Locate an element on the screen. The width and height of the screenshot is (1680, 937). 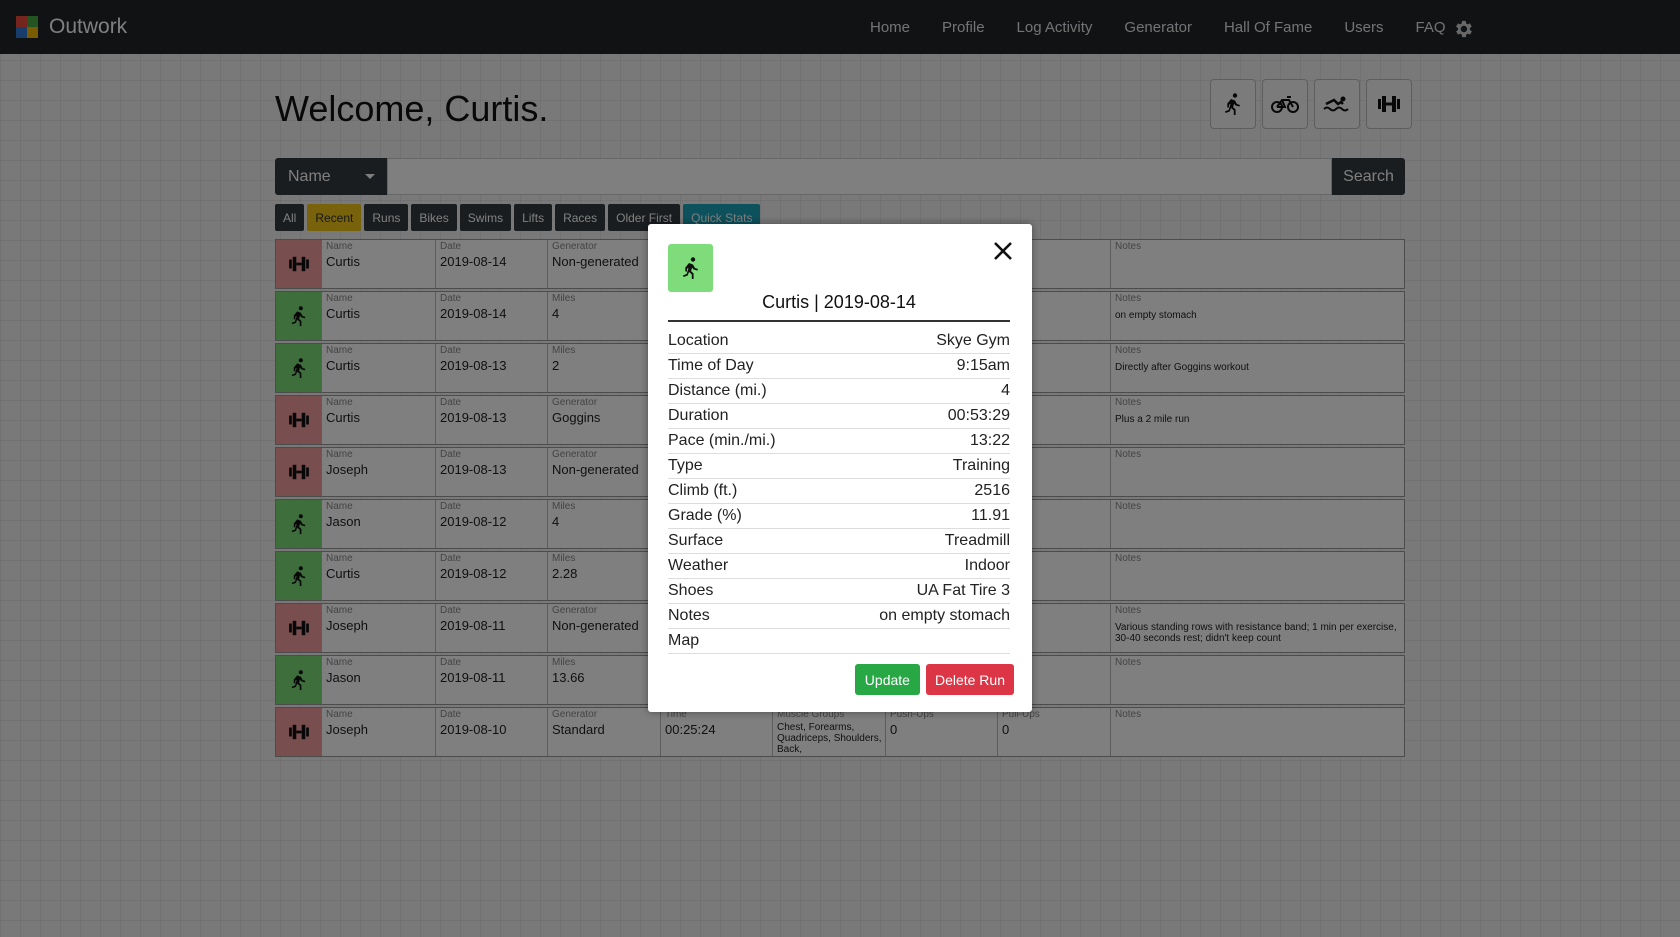
detail-row: Time of Day 9:15am is located at coordinates (839, 366).